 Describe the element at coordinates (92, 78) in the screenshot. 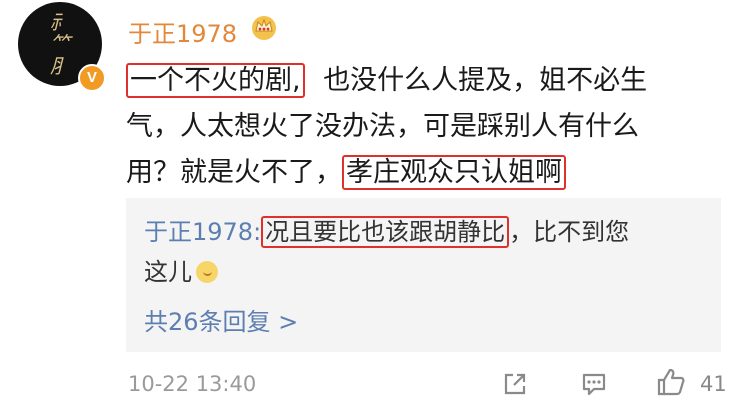

I see `verified-badge: V` at that location.